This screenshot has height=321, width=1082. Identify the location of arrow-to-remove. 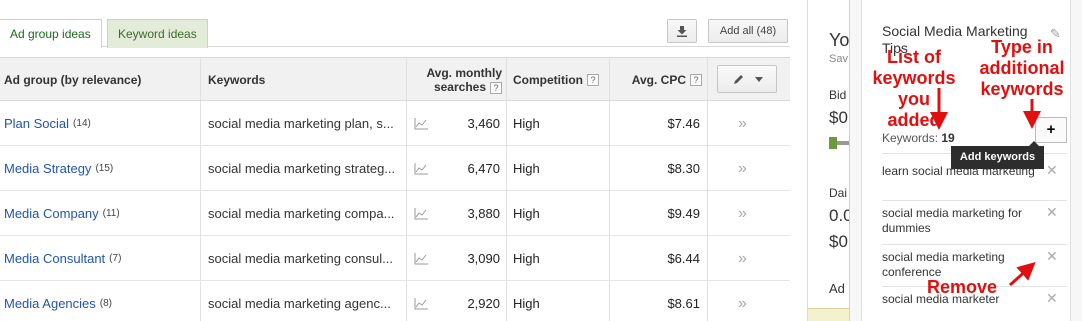
(1022, 274).